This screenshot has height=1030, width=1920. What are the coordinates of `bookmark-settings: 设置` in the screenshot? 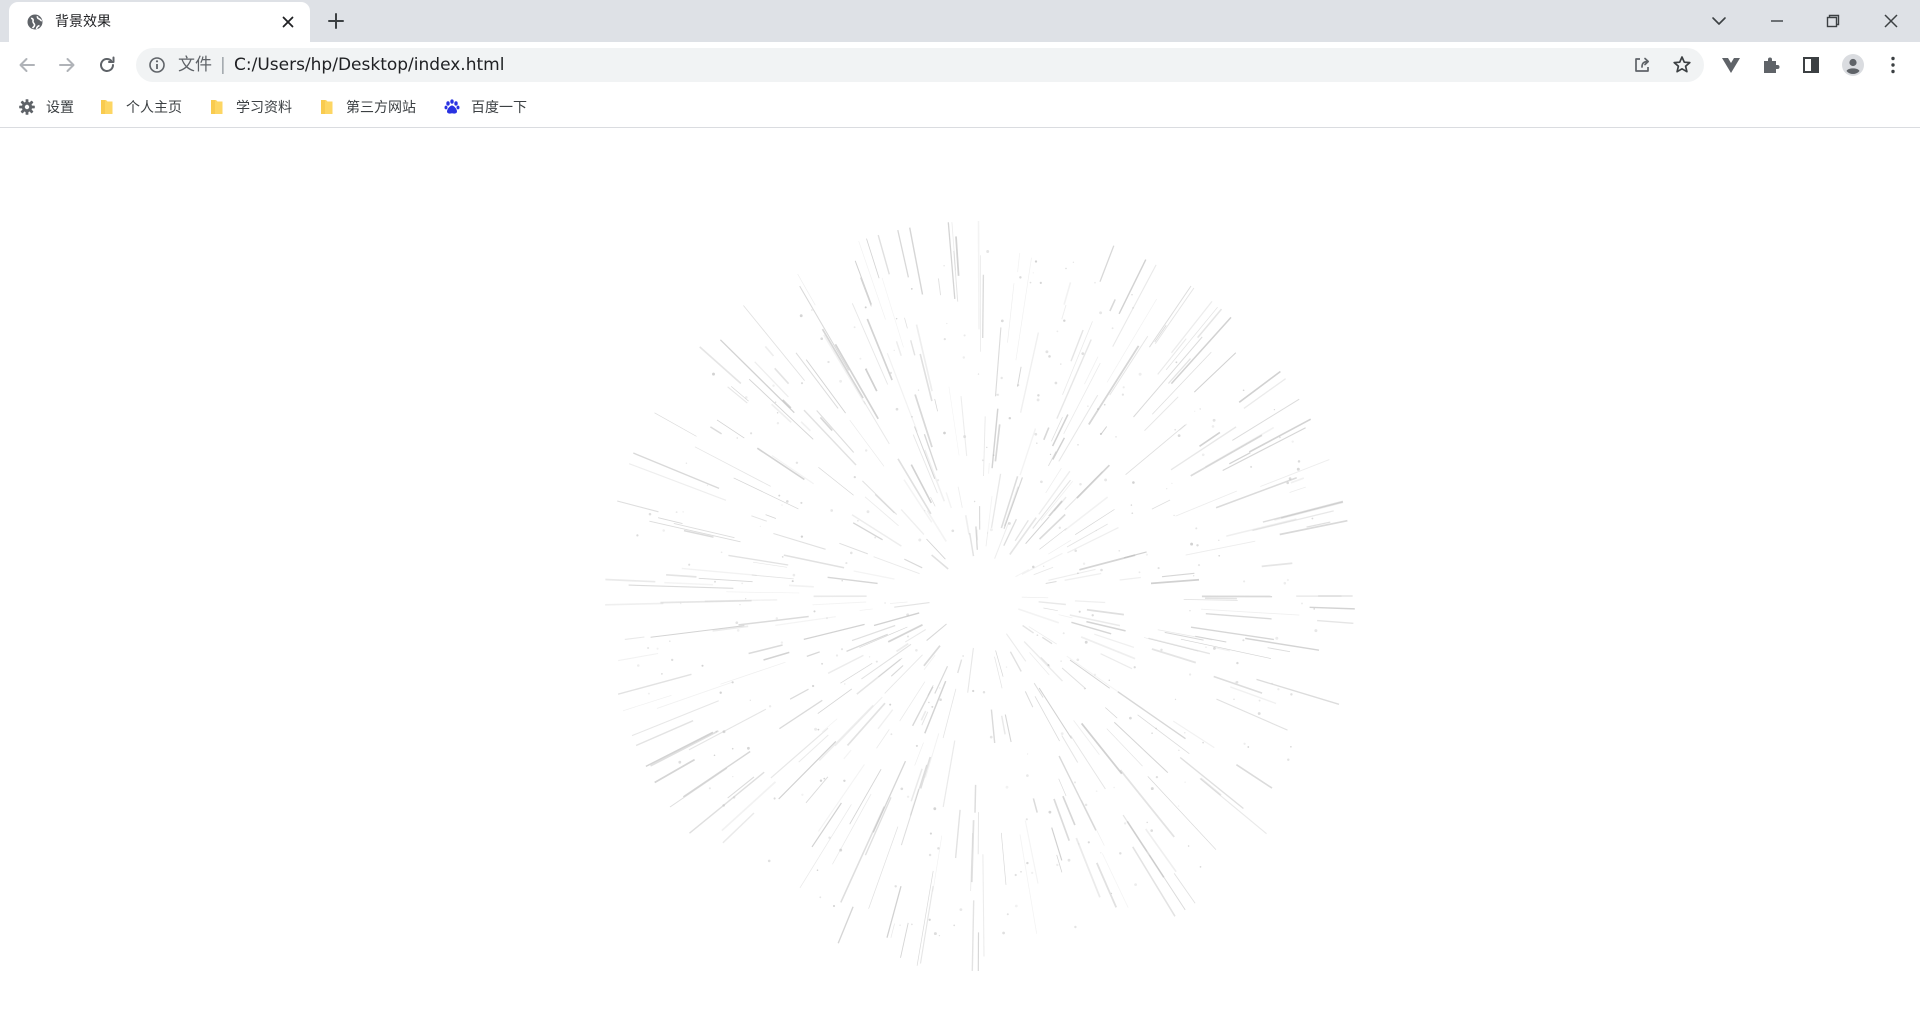 It's located at (46, 107).